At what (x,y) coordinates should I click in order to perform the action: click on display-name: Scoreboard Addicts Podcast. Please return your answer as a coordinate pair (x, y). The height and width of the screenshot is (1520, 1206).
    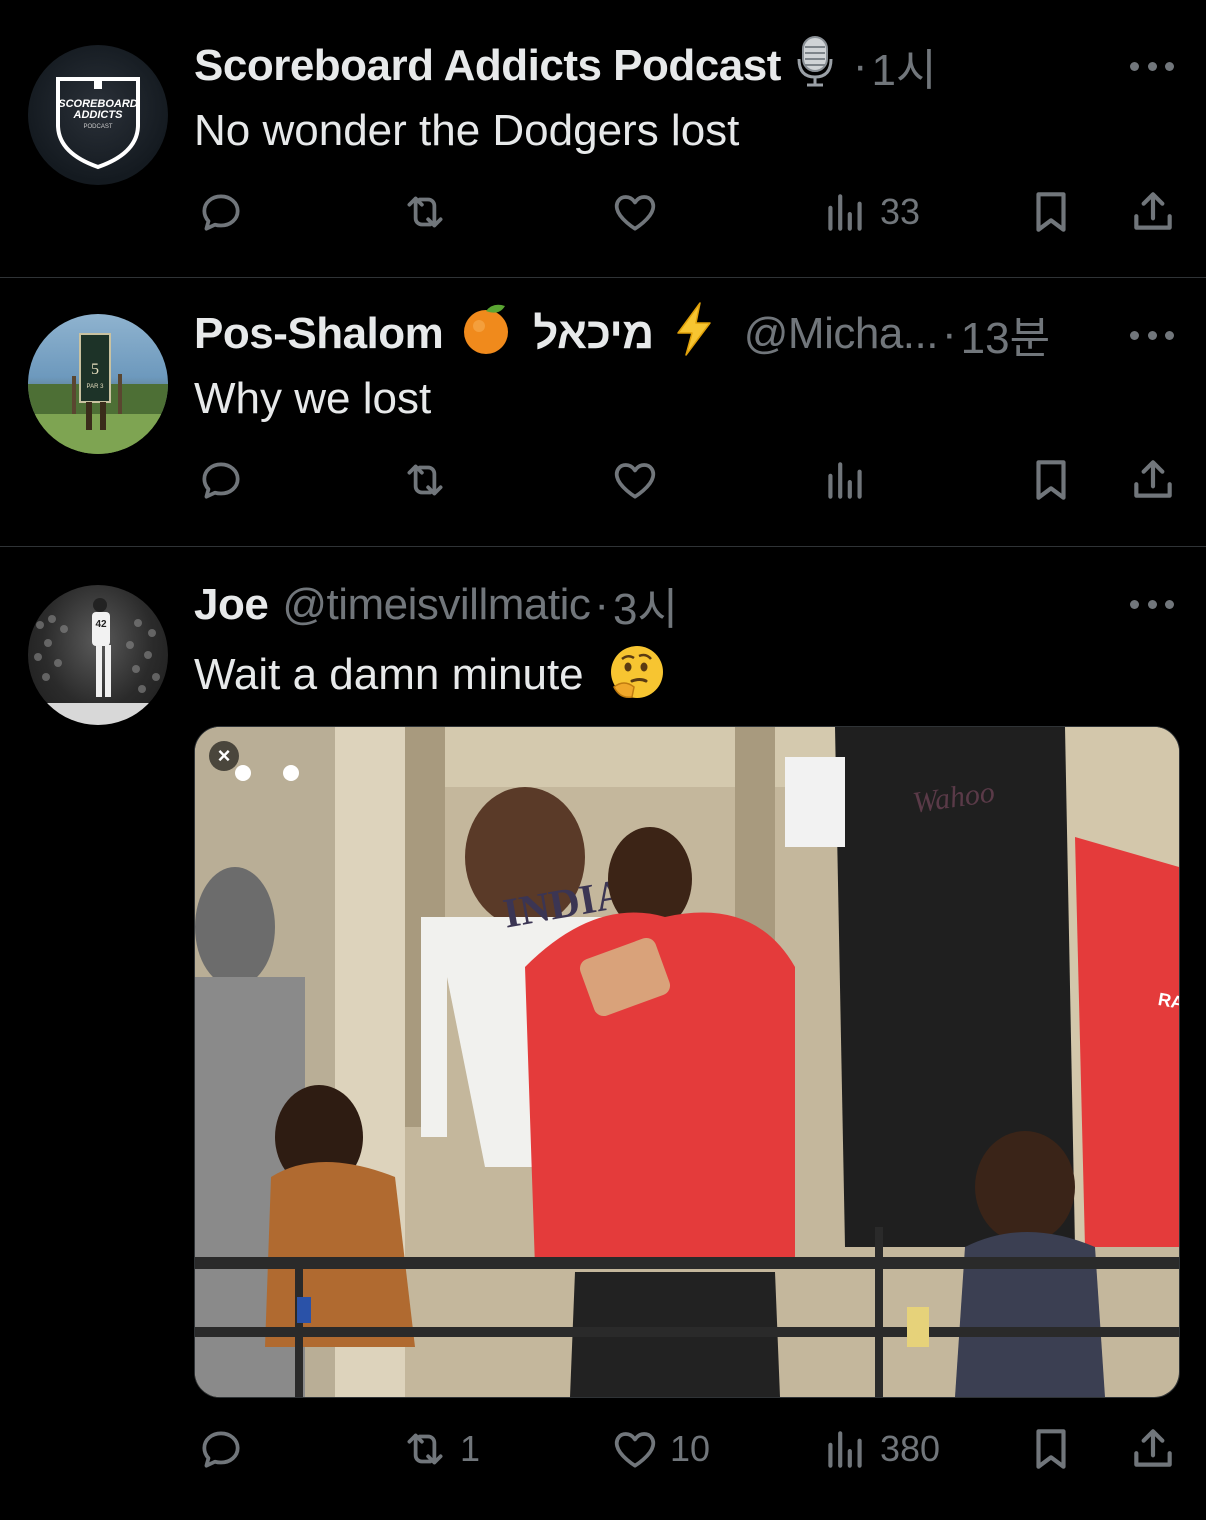
    Looking at the image, I should click on (487, 66).